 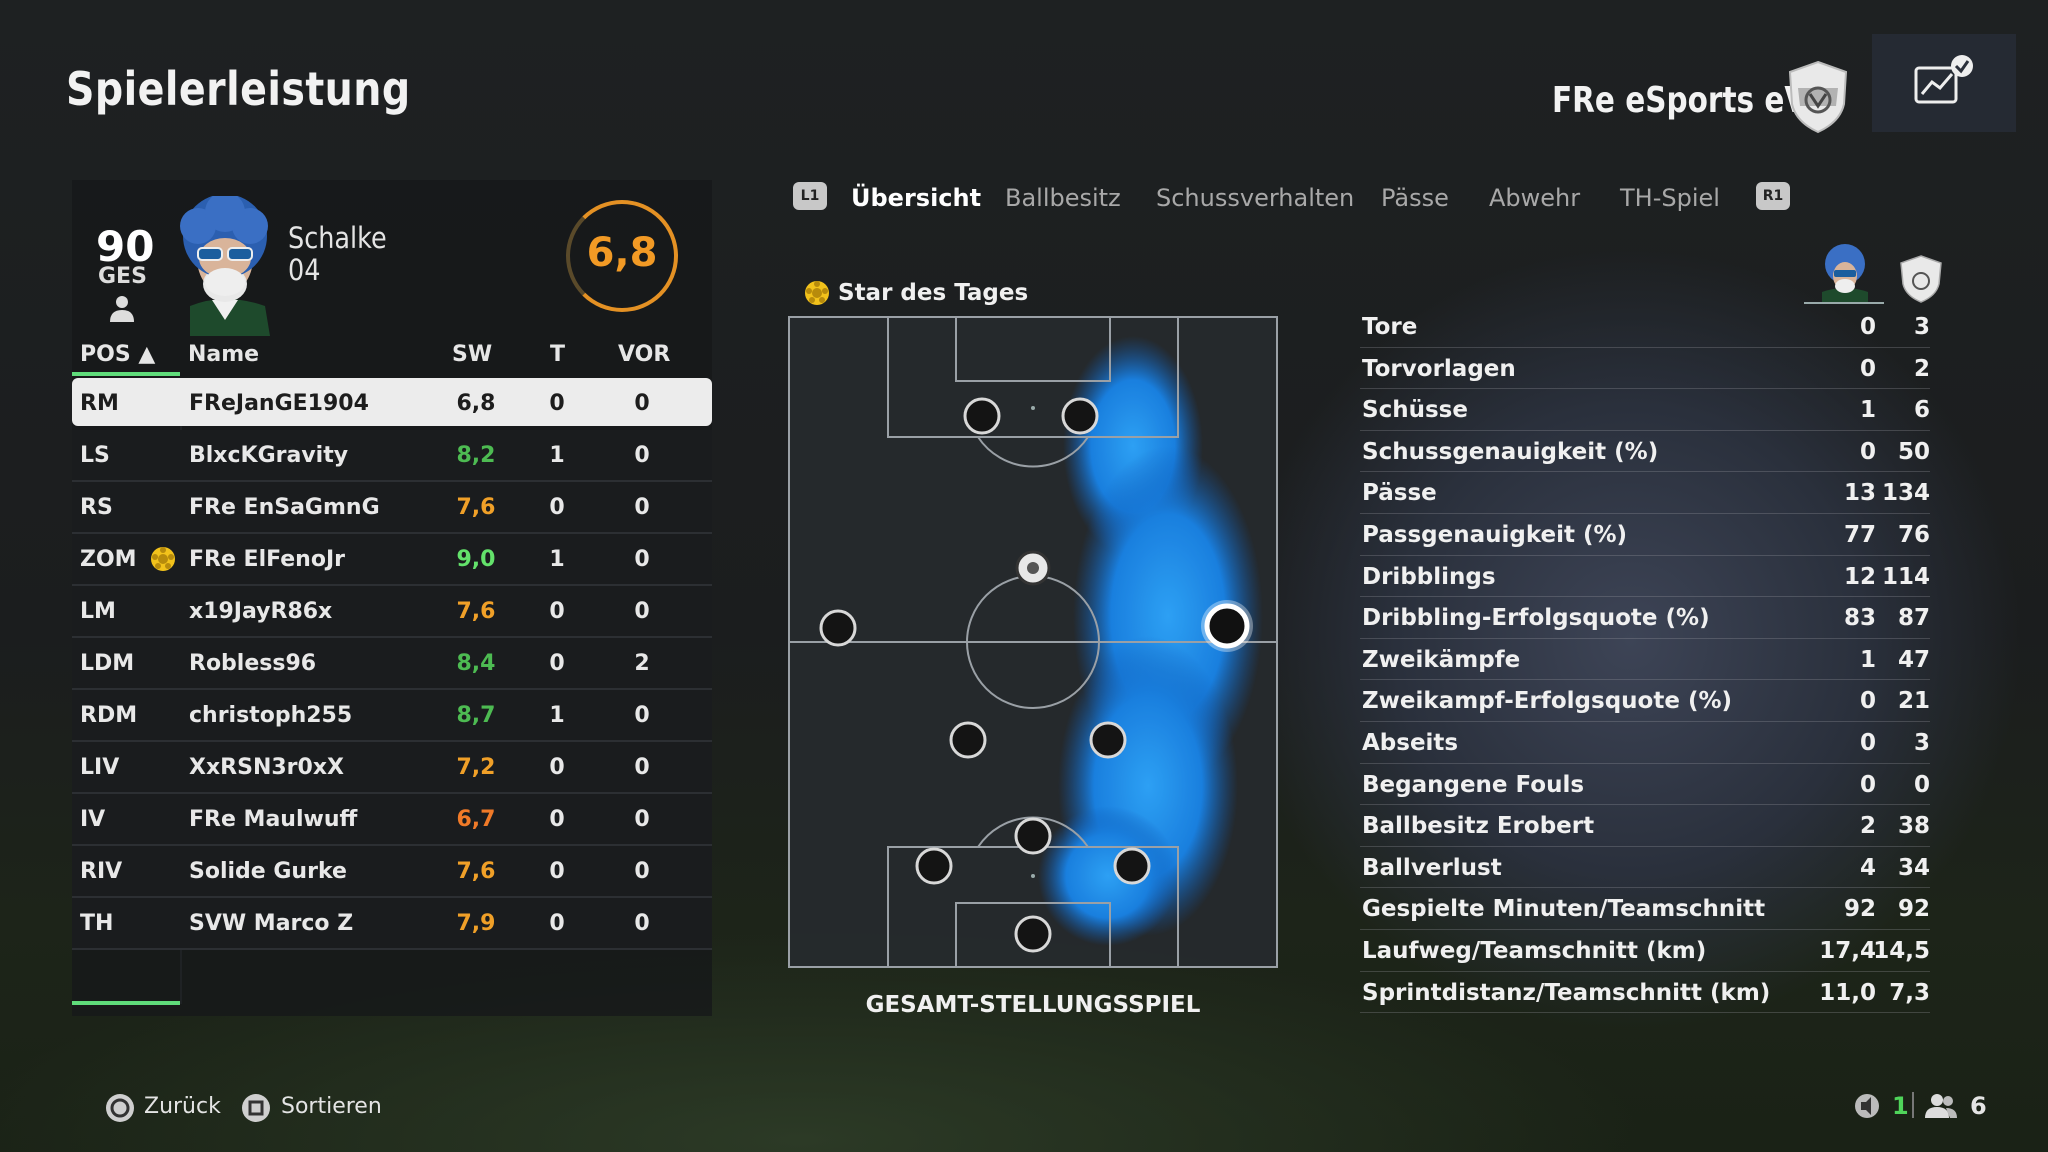 What do you see at coordinates (1415, 410) in the screenshot?
I see `stat-label: Schüsse` at bounding box center [1415, 410].